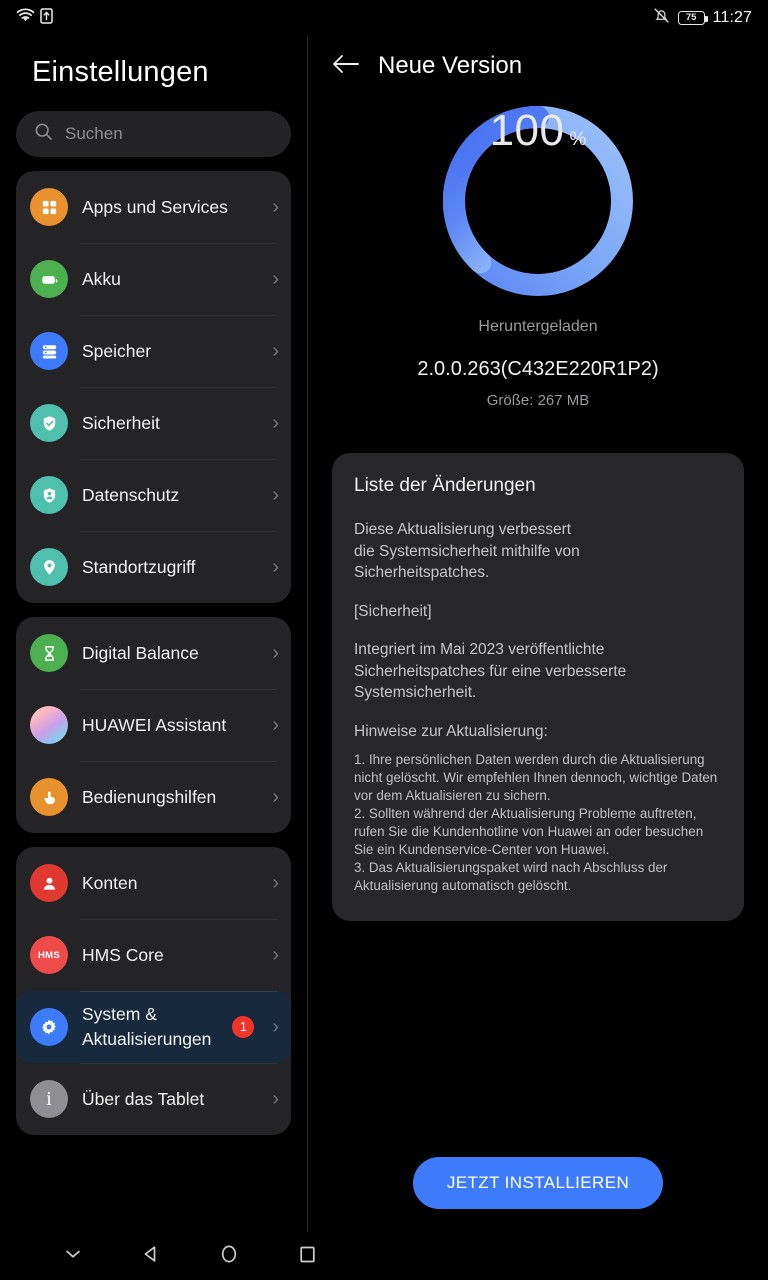 This screenshot has height=1280, width=768. I want to click on sidebar-item-ueber-das-tablet: i Über das Tablet ›, so click(153, 1099).